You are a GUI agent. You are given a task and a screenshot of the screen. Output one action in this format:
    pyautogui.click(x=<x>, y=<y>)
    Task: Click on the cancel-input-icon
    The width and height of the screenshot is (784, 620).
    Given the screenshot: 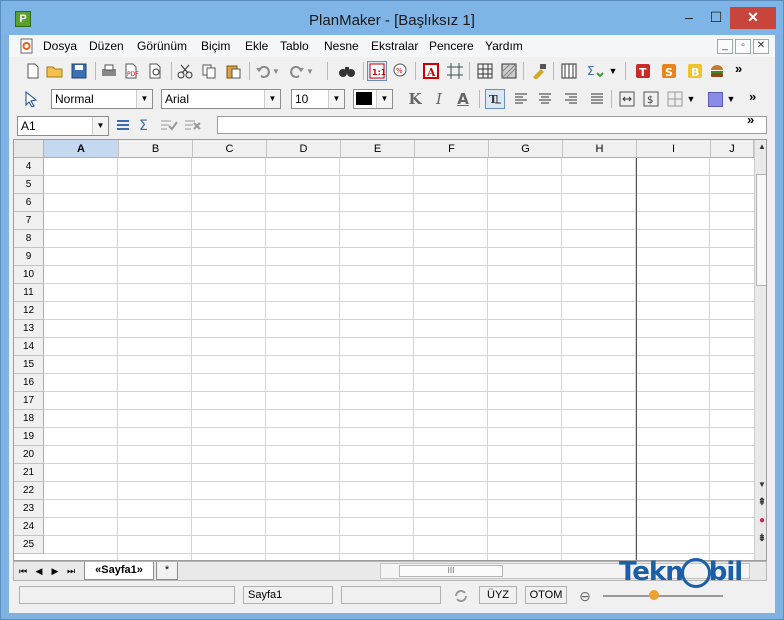 What is the action you would take?
    pyautogui.click(x=193, y=125)
    